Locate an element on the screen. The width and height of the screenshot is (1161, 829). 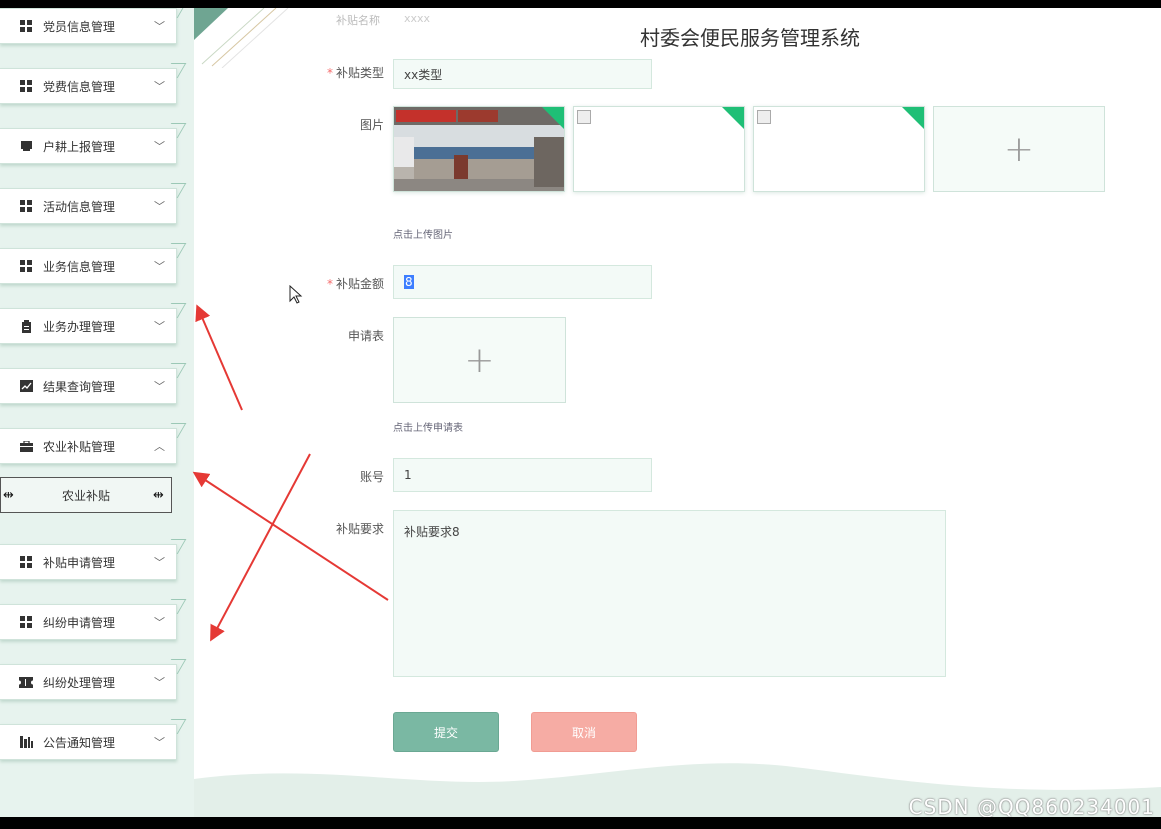
selected-text: 8 is located at coordinates (409, 282).